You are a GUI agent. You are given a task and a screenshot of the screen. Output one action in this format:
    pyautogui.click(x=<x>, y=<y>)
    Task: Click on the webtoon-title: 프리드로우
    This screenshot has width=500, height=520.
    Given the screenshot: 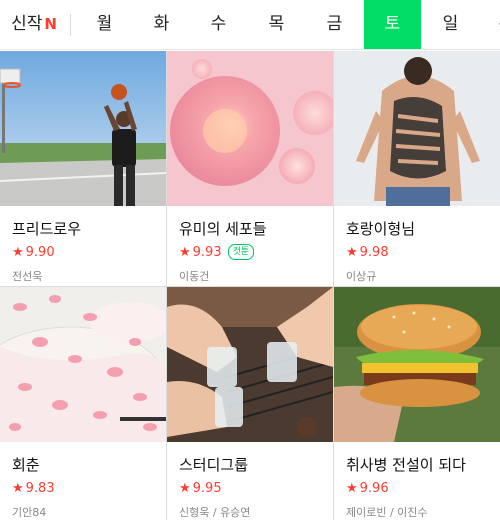 What is the action you would take?
    pyautogui.click(x=47, y=229)
    